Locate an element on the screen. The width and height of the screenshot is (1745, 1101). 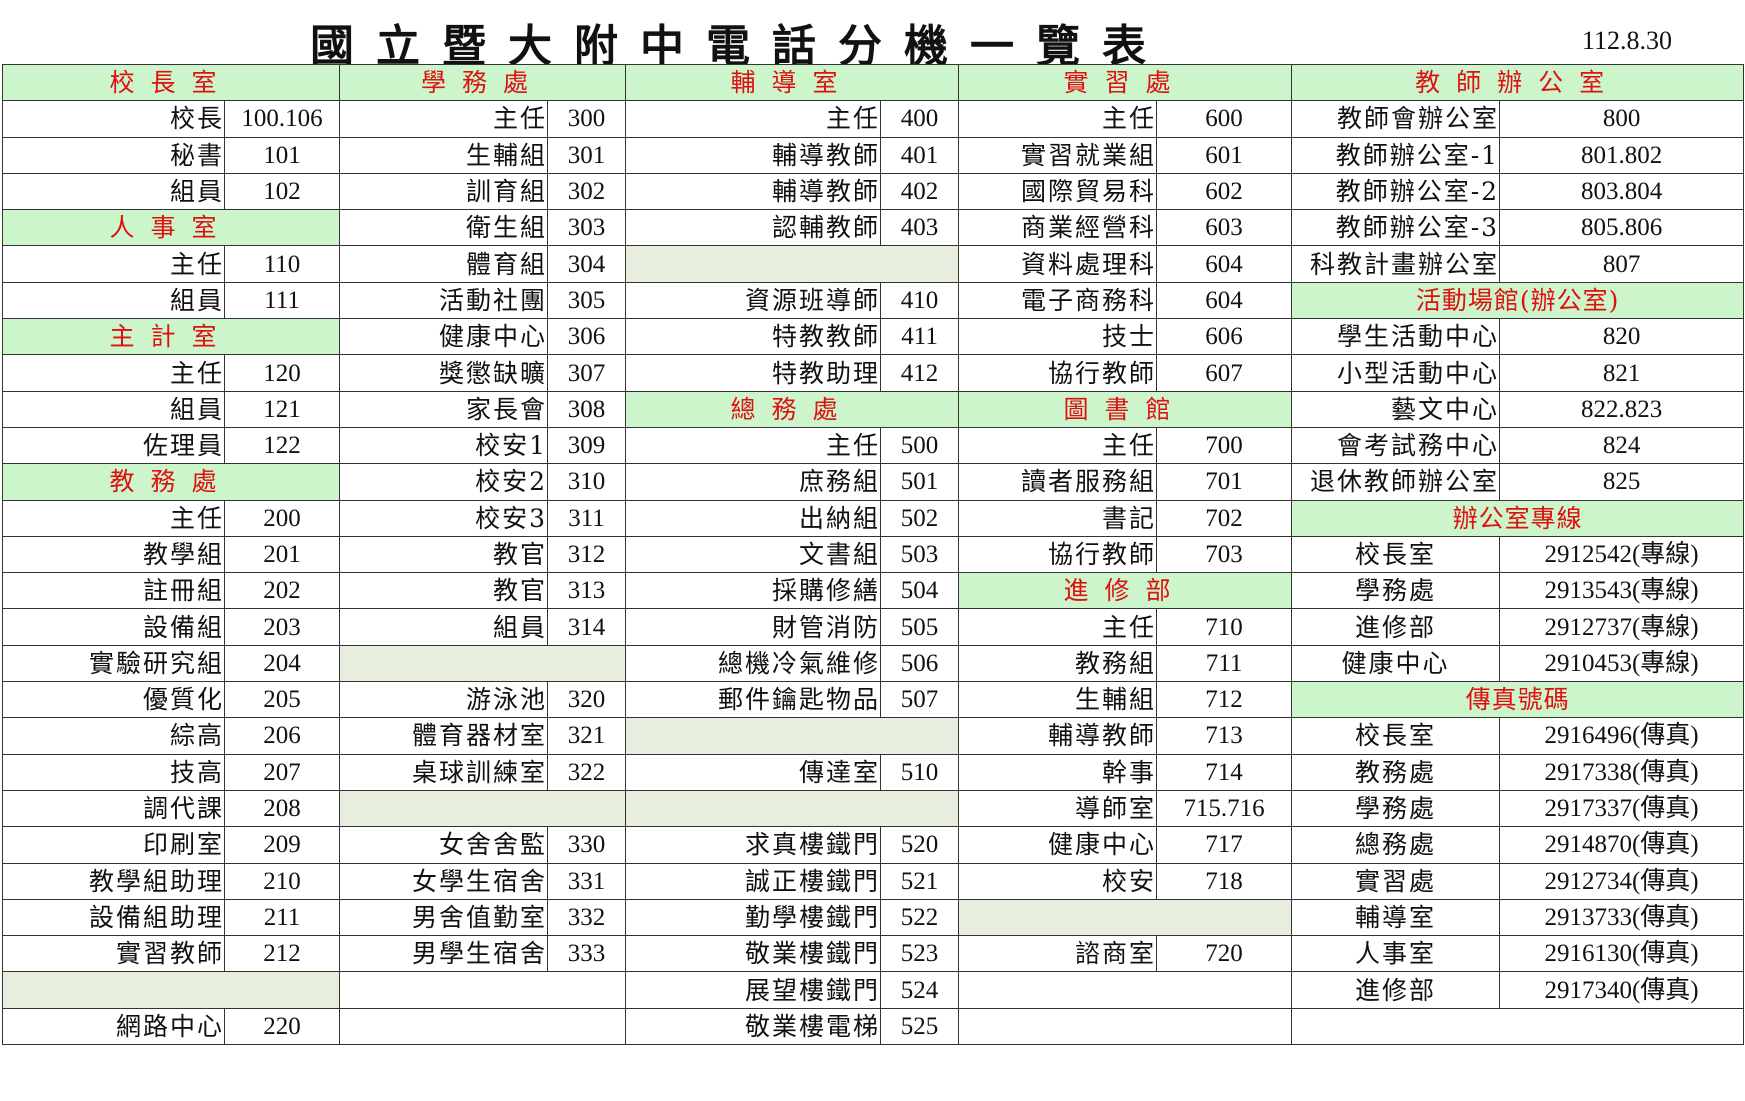
extension-label: 校安2 is located at coordinates (444, 482).